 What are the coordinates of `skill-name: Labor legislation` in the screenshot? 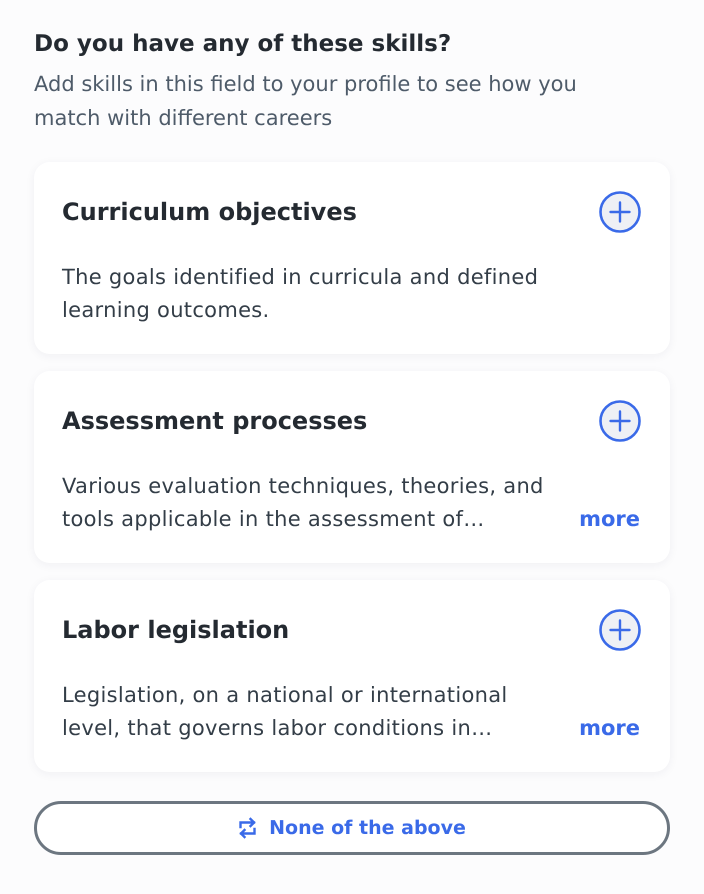 It's located at (176, 630).